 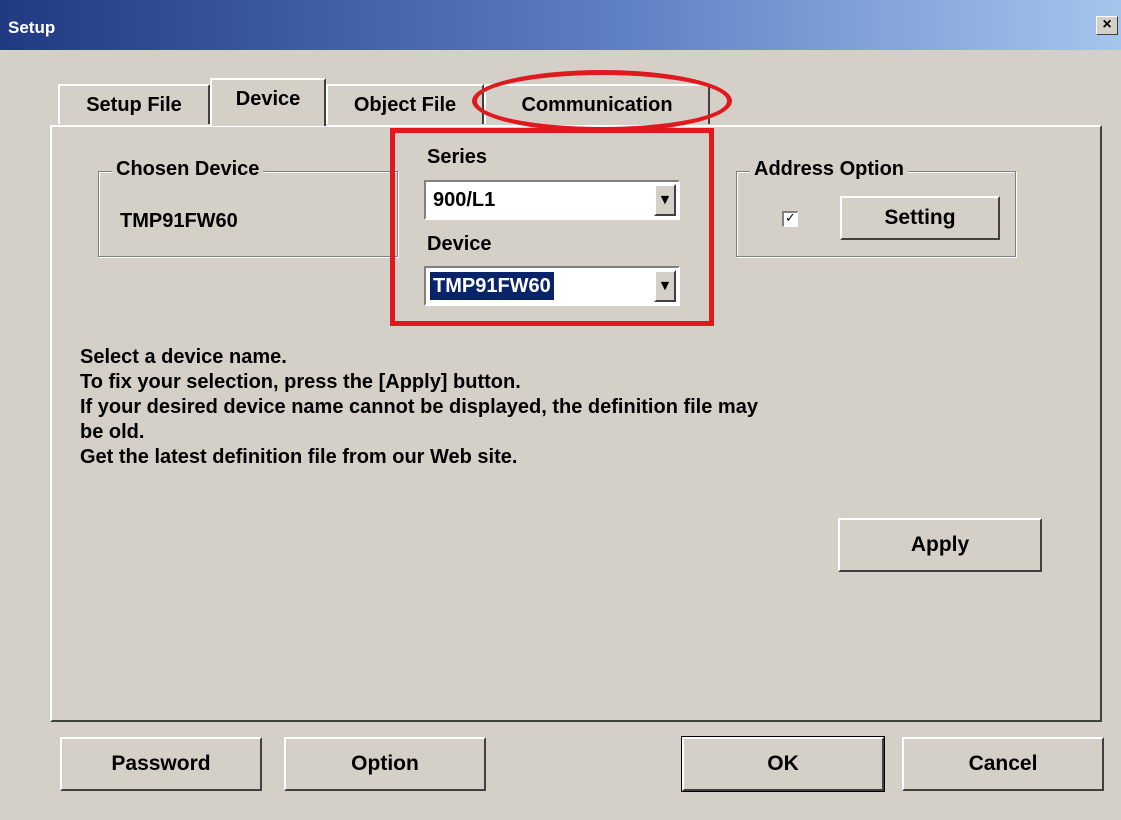 I want to click on tab-object-file: Object File, so click(x=405, y=104).